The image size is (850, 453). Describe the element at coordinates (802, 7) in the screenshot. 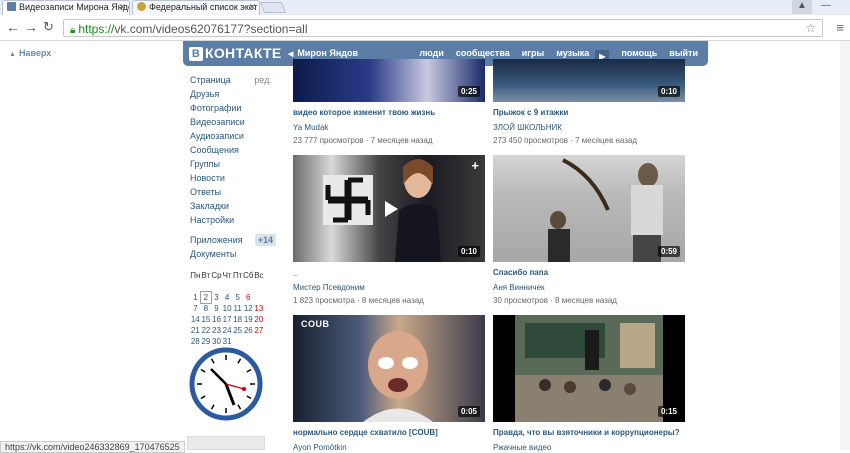

I see `user-icon: ▲` at that location.